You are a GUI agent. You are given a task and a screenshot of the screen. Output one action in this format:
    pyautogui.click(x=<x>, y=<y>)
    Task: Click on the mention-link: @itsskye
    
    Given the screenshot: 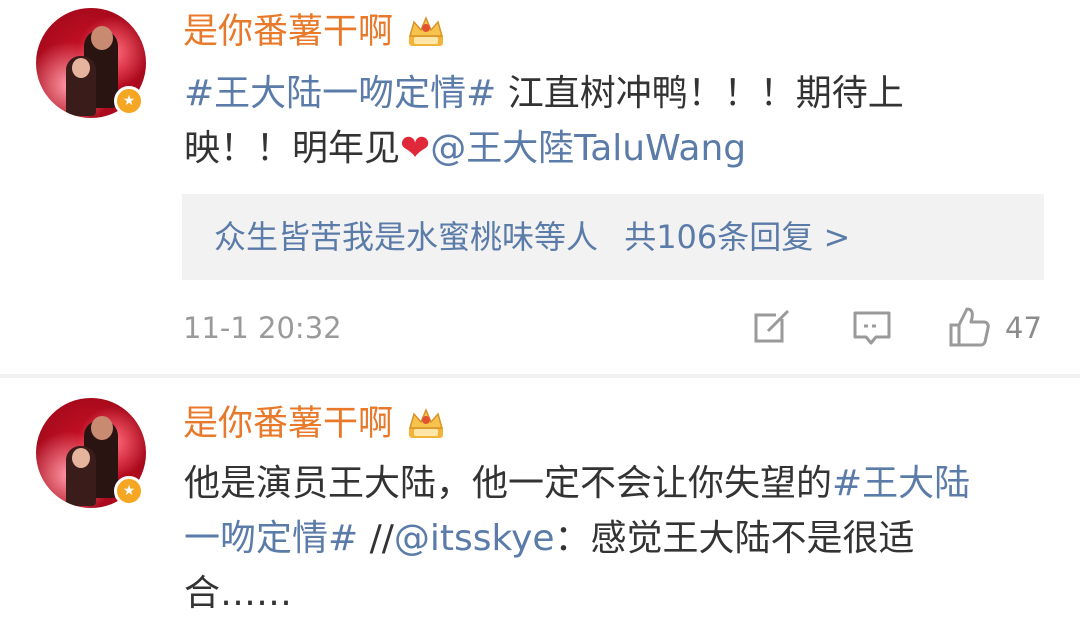 What is the action you would take?
    pyautogui.click(x=474, y=538)
    